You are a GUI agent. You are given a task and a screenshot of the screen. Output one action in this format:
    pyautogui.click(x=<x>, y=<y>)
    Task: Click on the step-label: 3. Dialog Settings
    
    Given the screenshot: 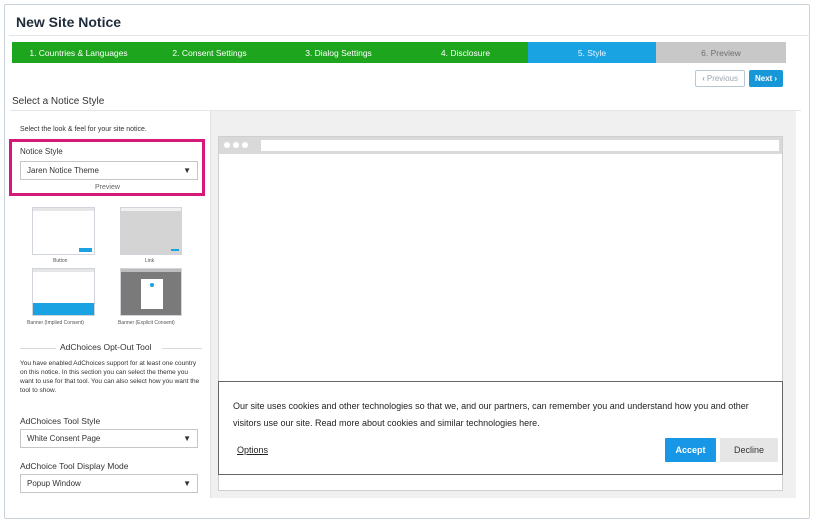 What is the action you would take?
    pyautogui.click(x=338, y=52)
    